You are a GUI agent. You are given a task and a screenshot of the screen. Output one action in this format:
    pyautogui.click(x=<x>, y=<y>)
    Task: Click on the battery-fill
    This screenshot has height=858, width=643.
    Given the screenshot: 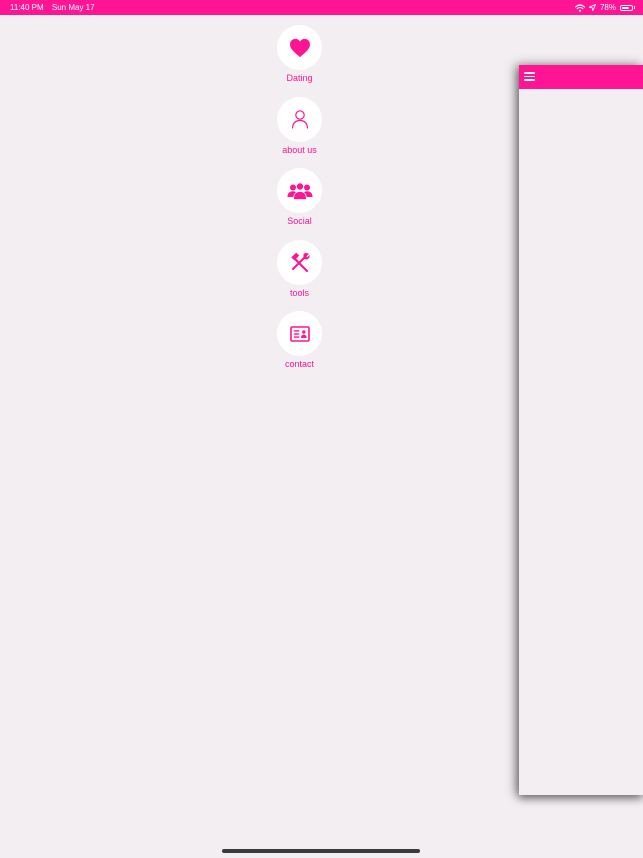 What is the action you would take?
    pyautogui.click(x=625, y=7)
    